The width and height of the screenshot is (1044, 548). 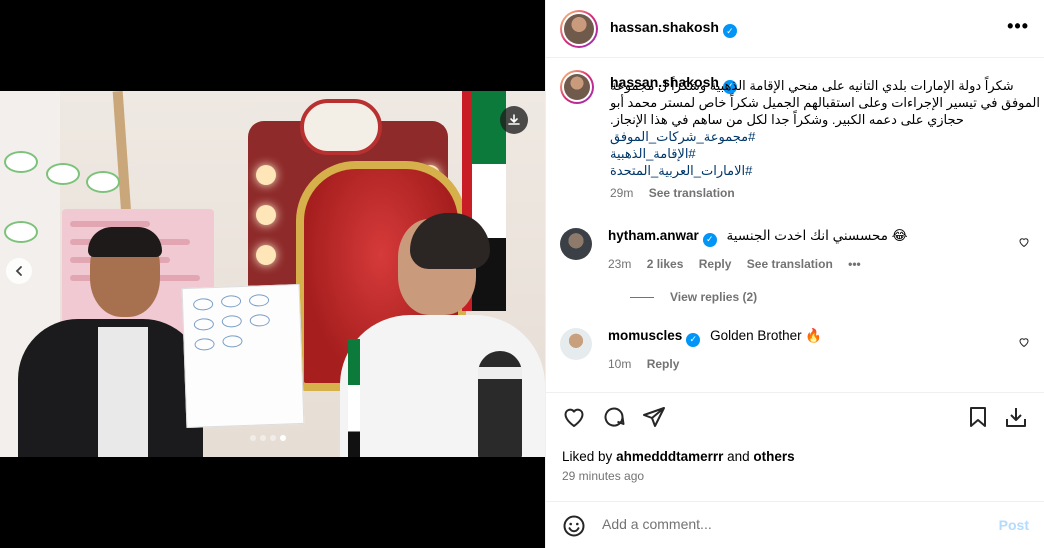 What do you see at coordinates (653, 235) in the screenshot?
I see `comment-username: hytham.anwar` at bounding box center [653, 235].